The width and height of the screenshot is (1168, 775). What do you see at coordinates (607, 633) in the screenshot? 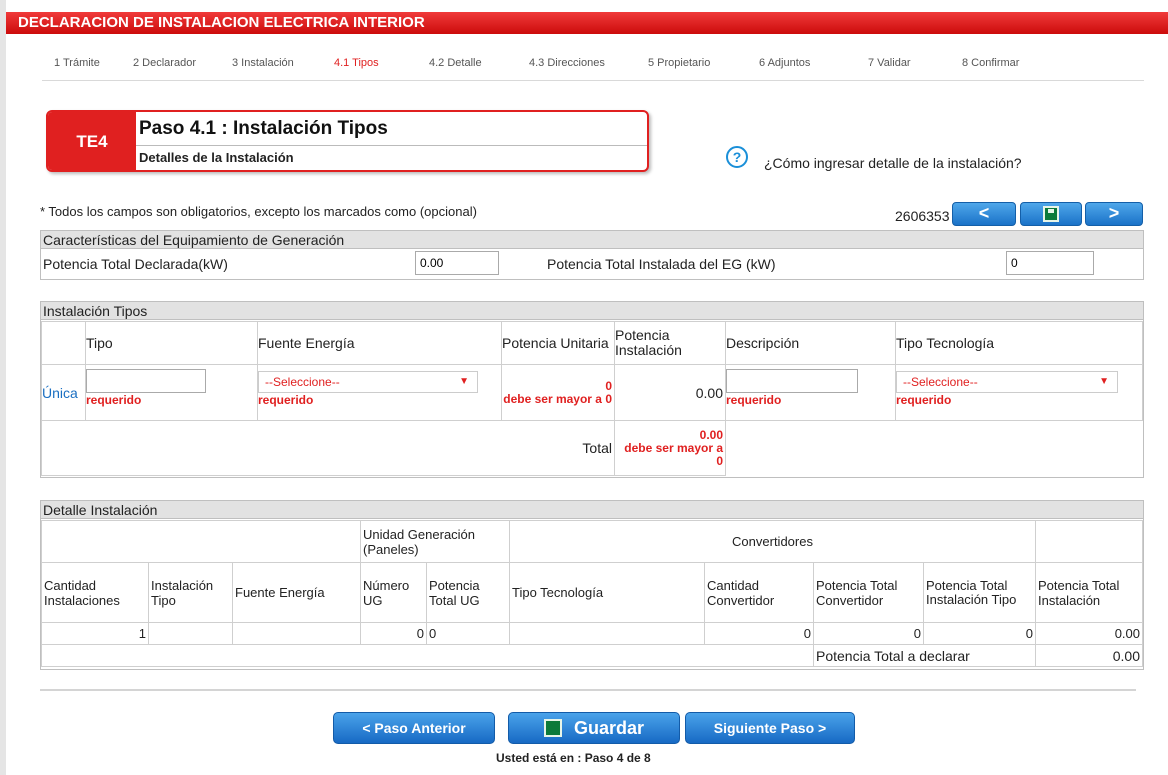
I see `cell-tipo-tecnologia` at bounding box center [607, 633].